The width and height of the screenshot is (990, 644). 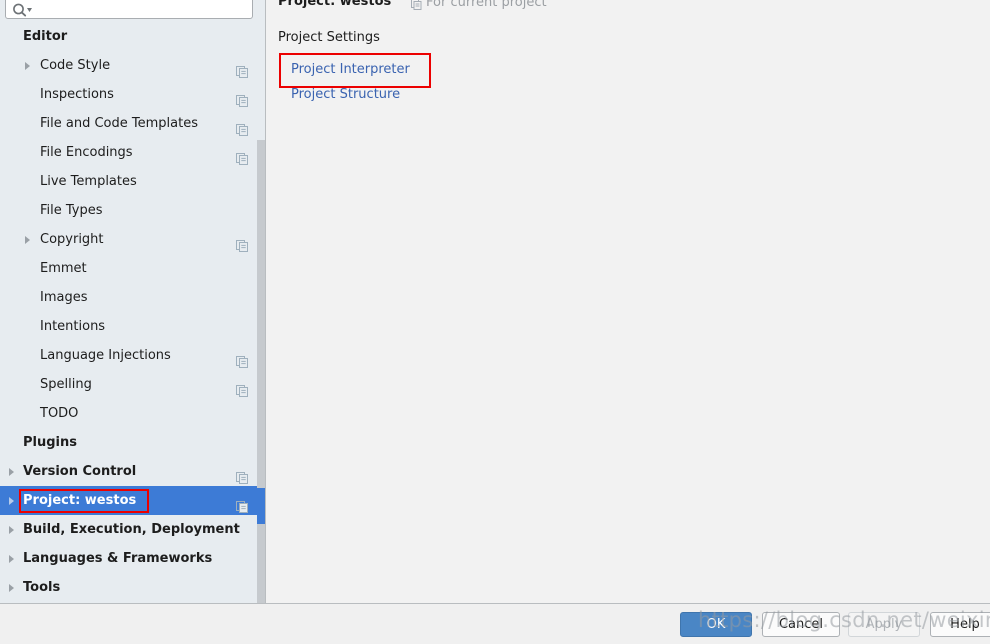 I want to click on sidebar-item-label: Language Injections, so click(x=105, y=355).